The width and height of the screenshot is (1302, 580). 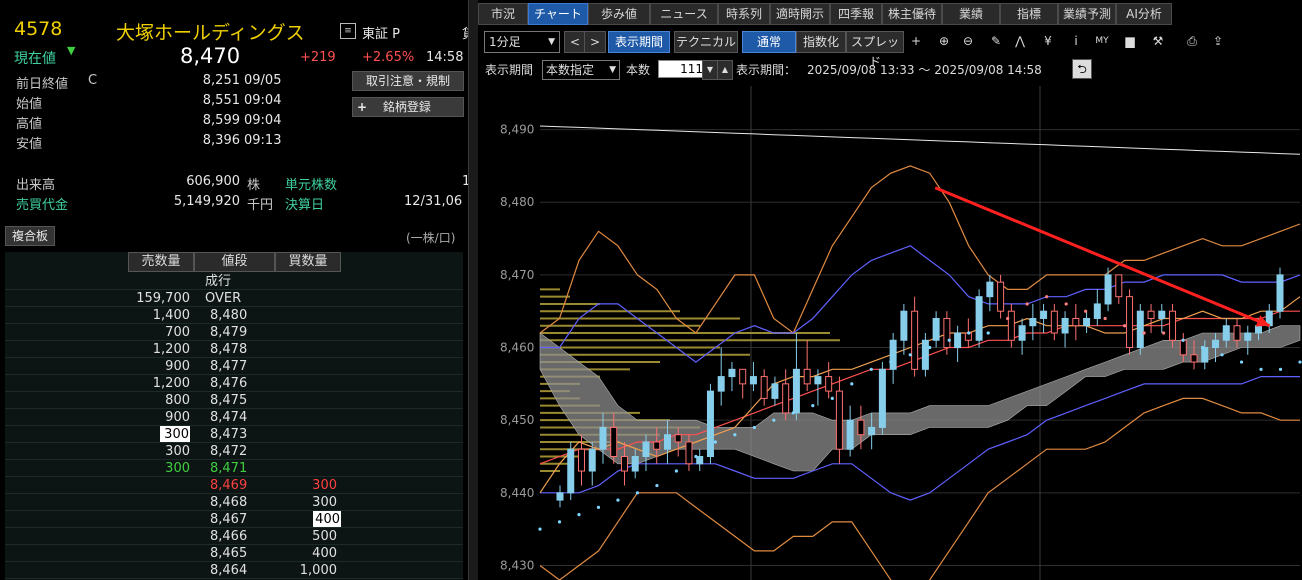 What do you see at coordinates (558, 14) in the screenshot?
I see `tab-1: チャート` at bounding box center [558, 14].